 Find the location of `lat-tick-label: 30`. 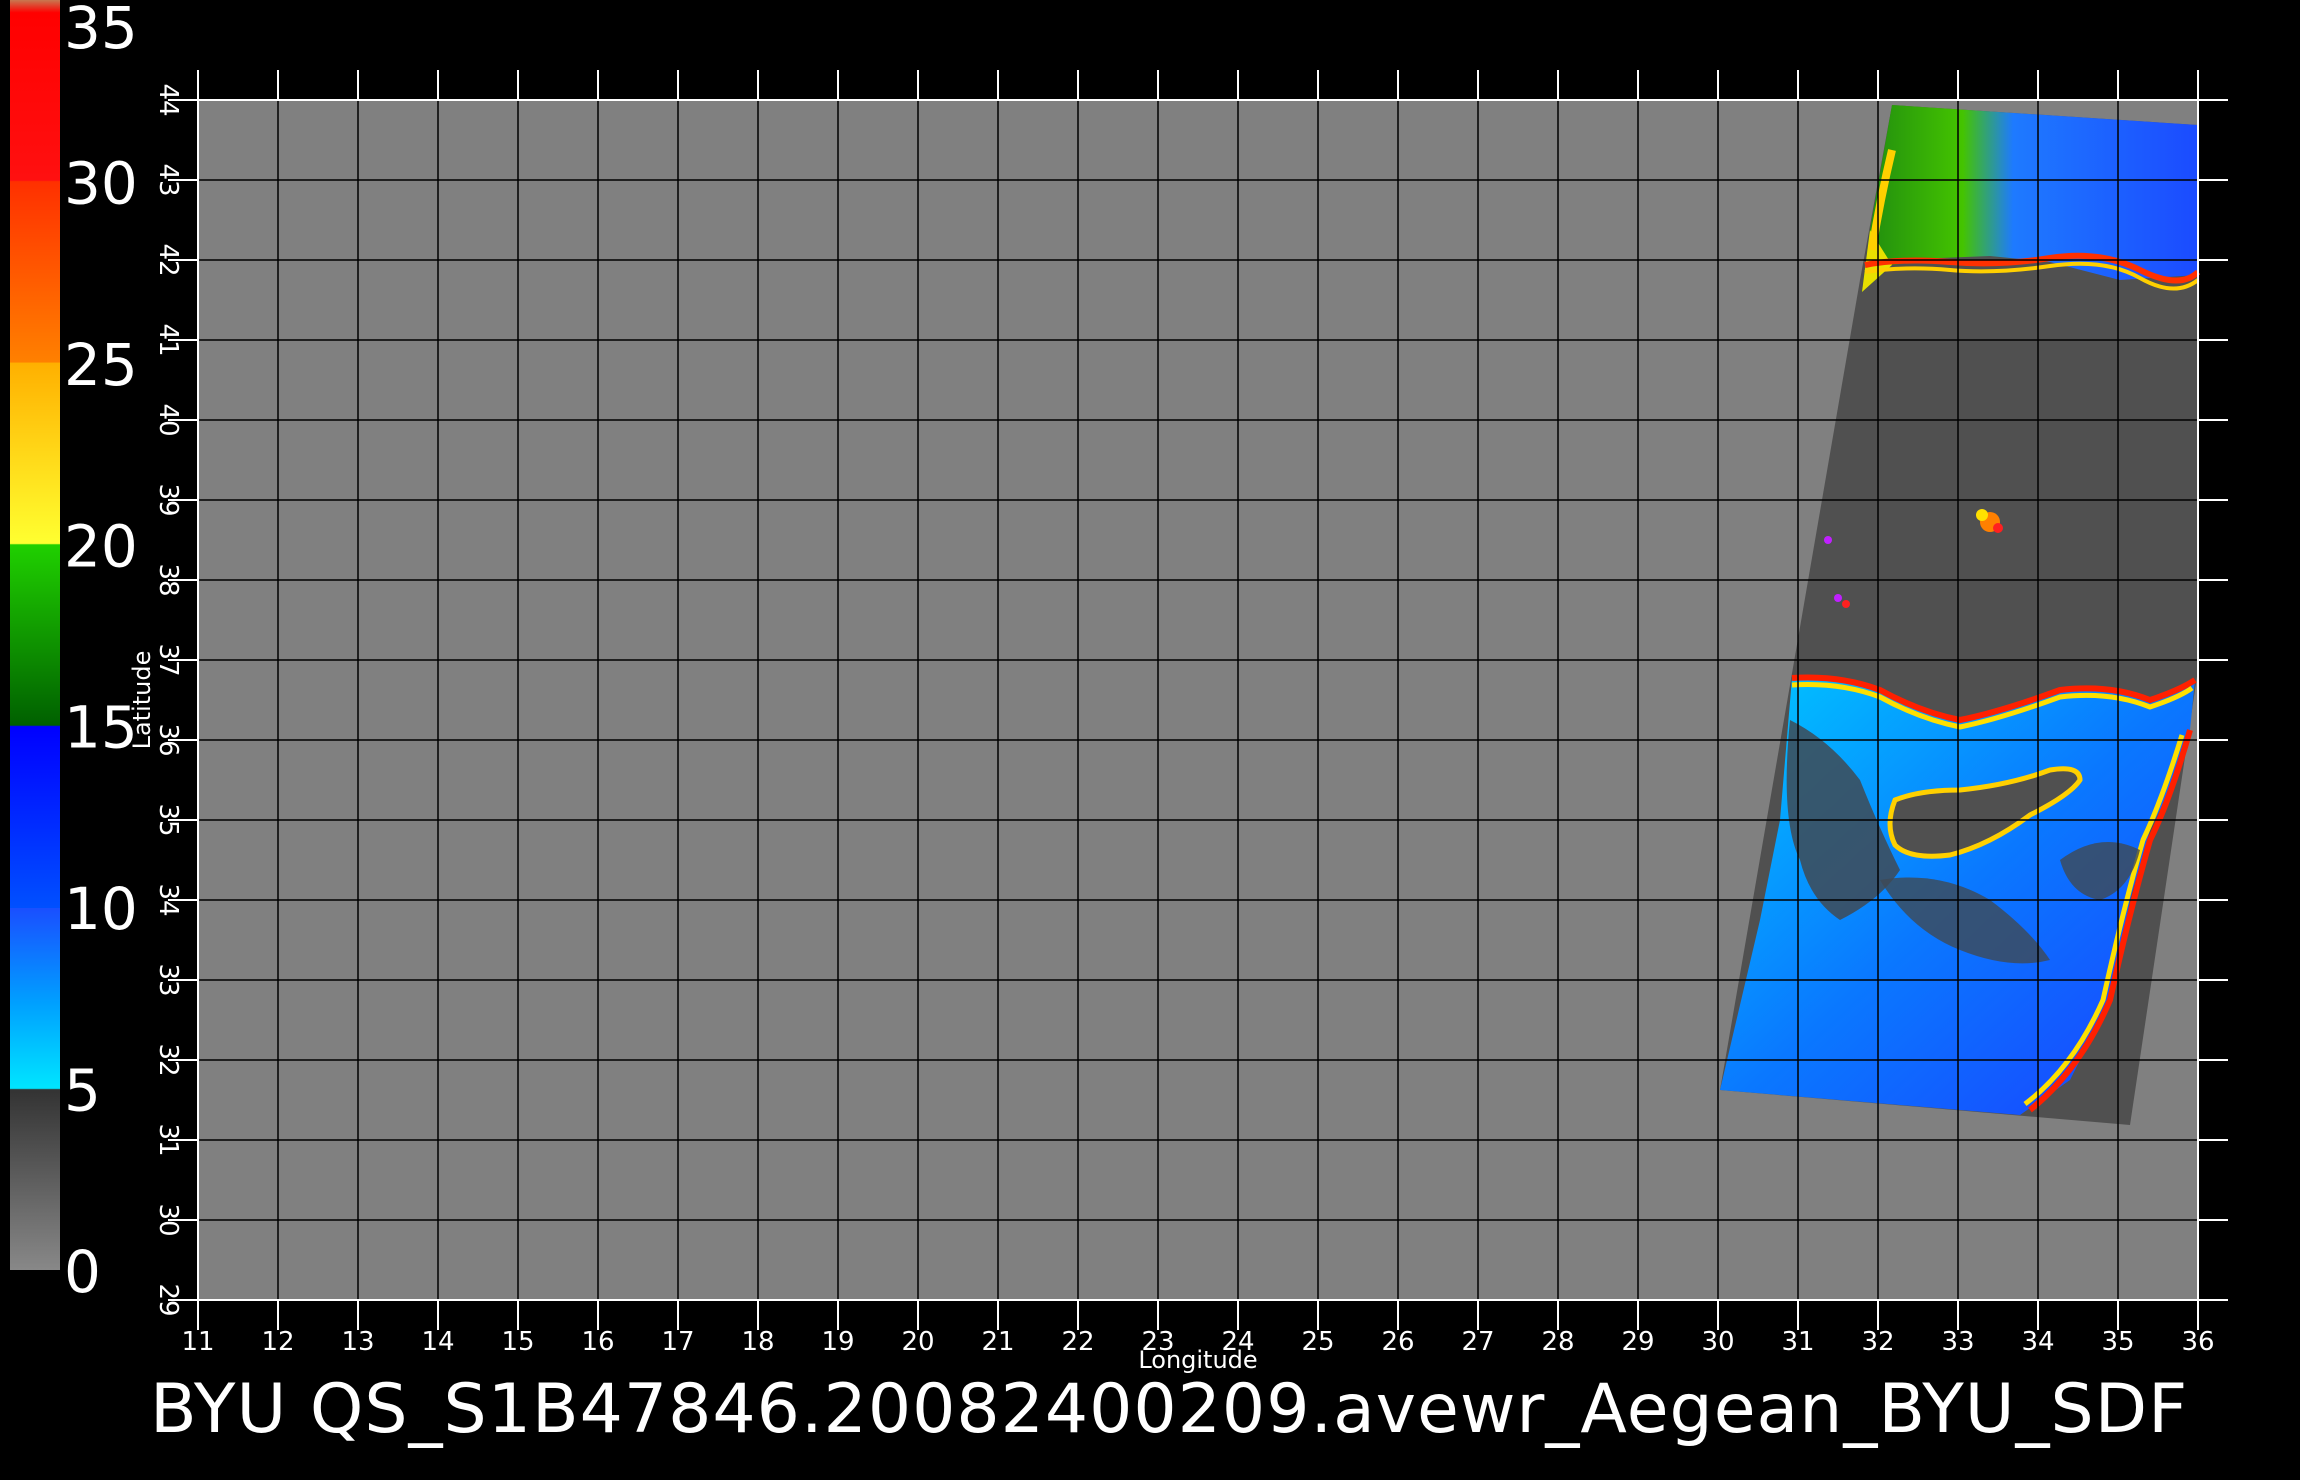

lat-tick-label: 30 is located at coordinates (168, 1219).